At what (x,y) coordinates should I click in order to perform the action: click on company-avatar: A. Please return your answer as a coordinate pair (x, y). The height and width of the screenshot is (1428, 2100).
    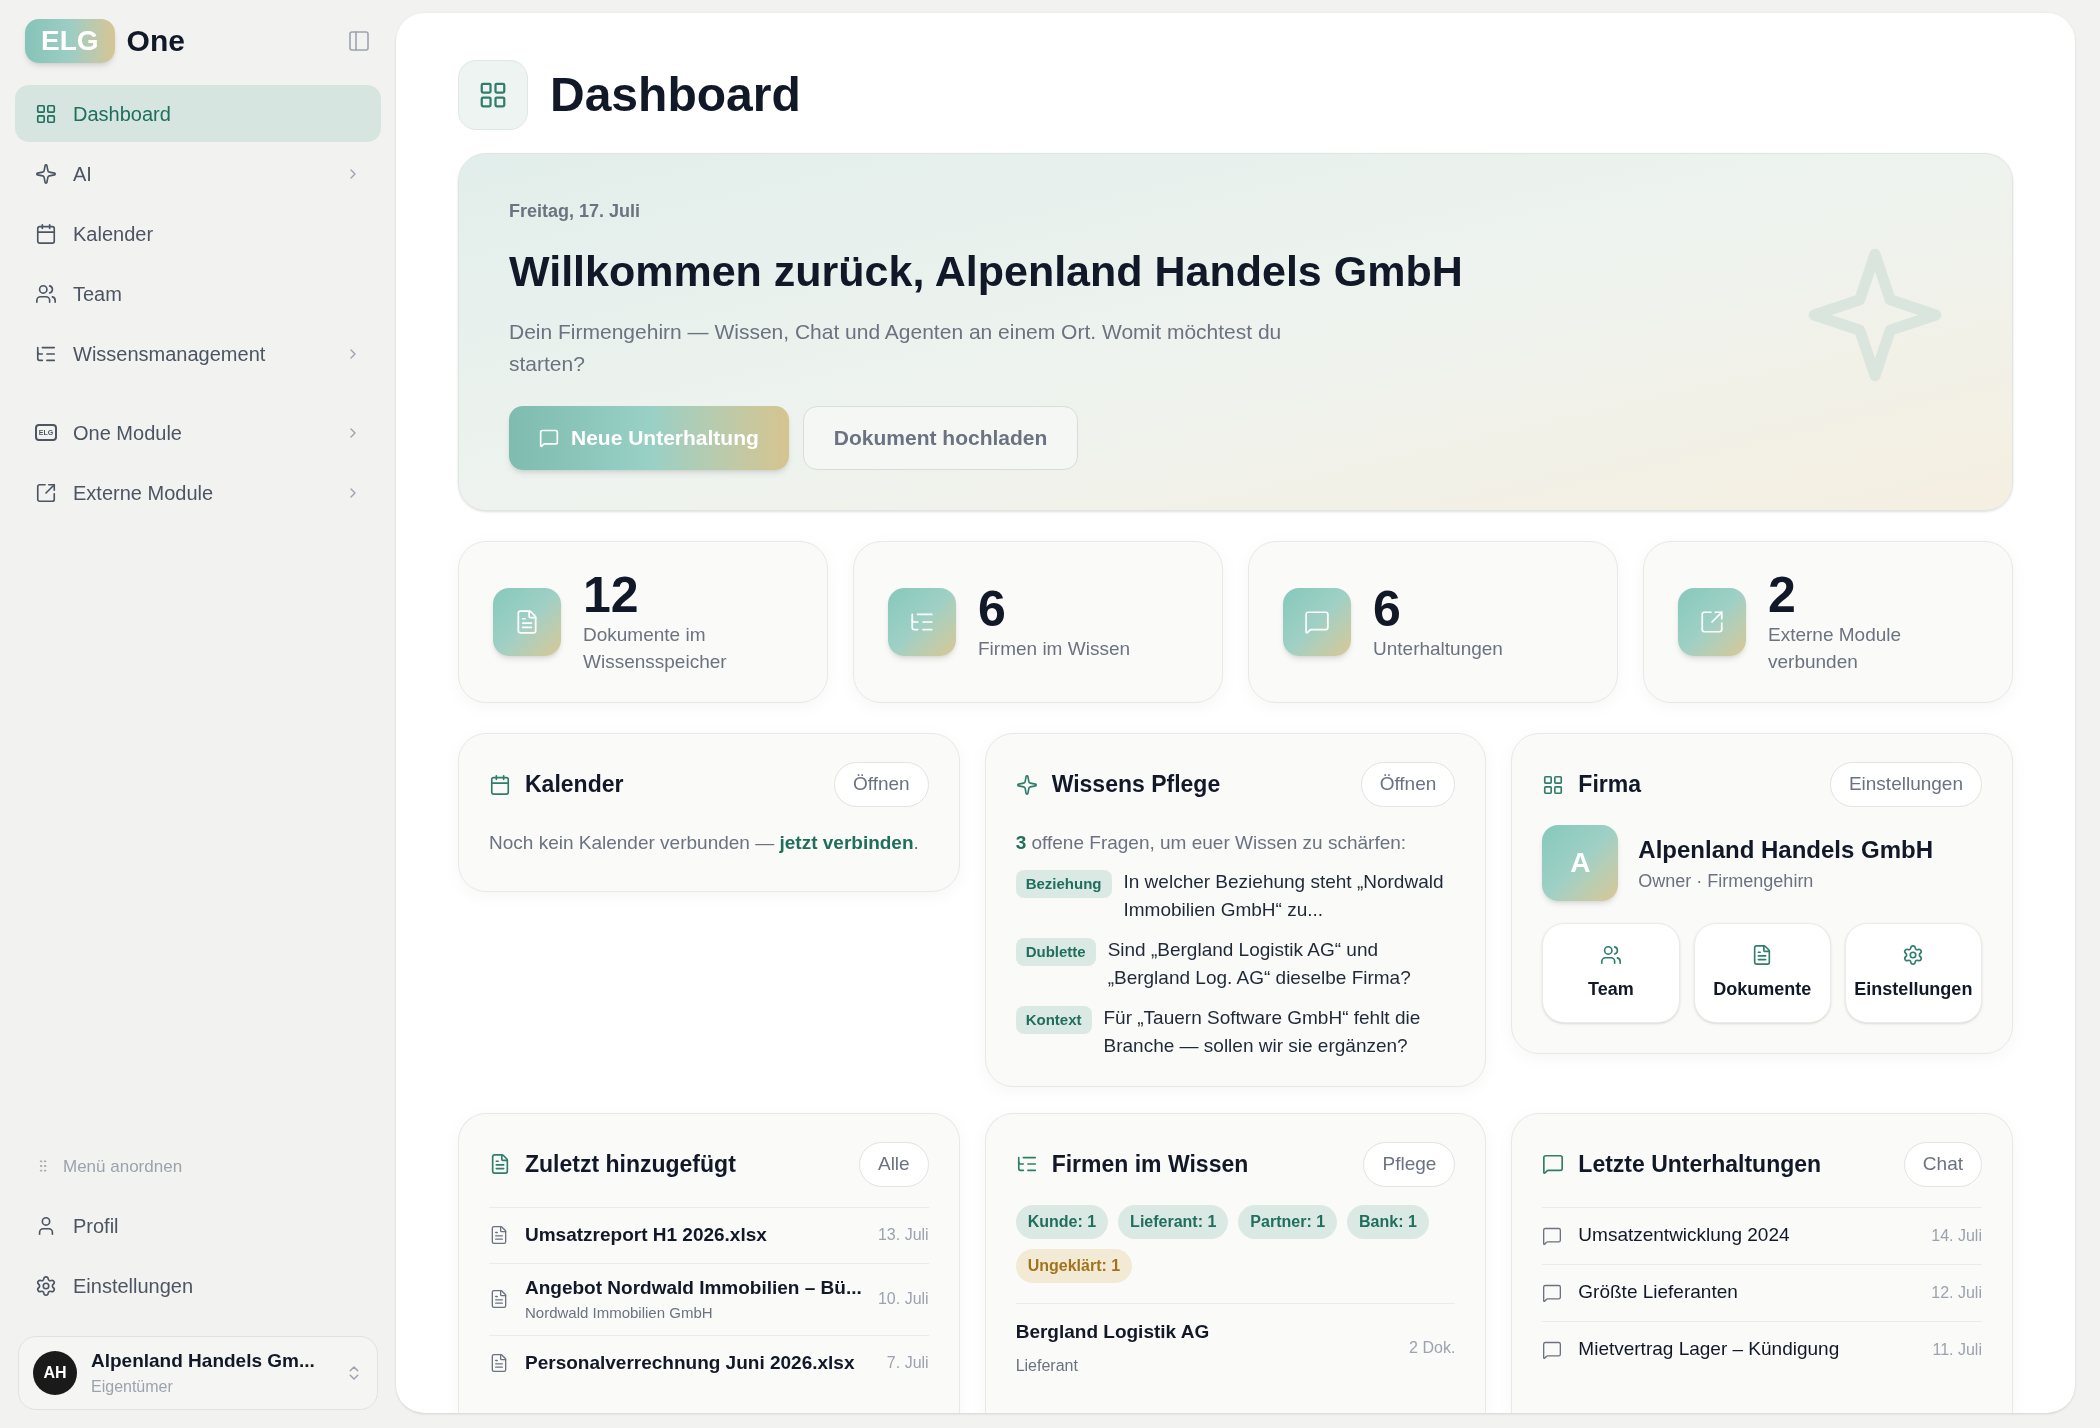
    Looking at the image, I should click on (1580, 863).